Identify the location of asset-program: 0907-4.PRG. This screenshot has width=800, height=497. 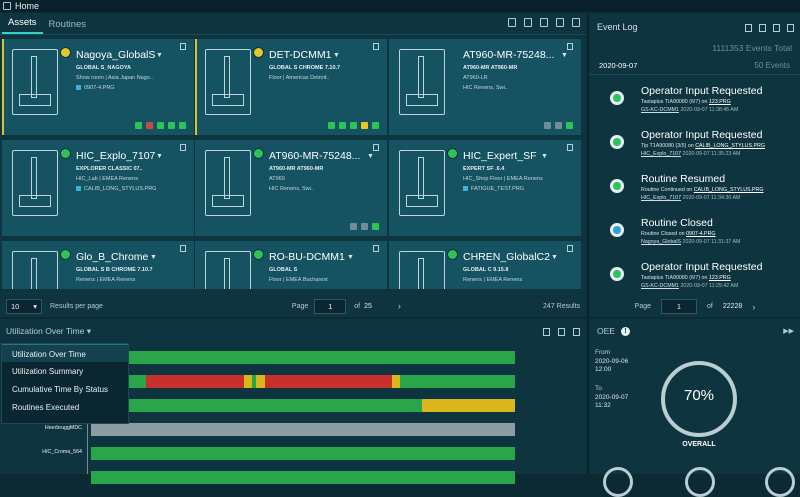
(95, 88).